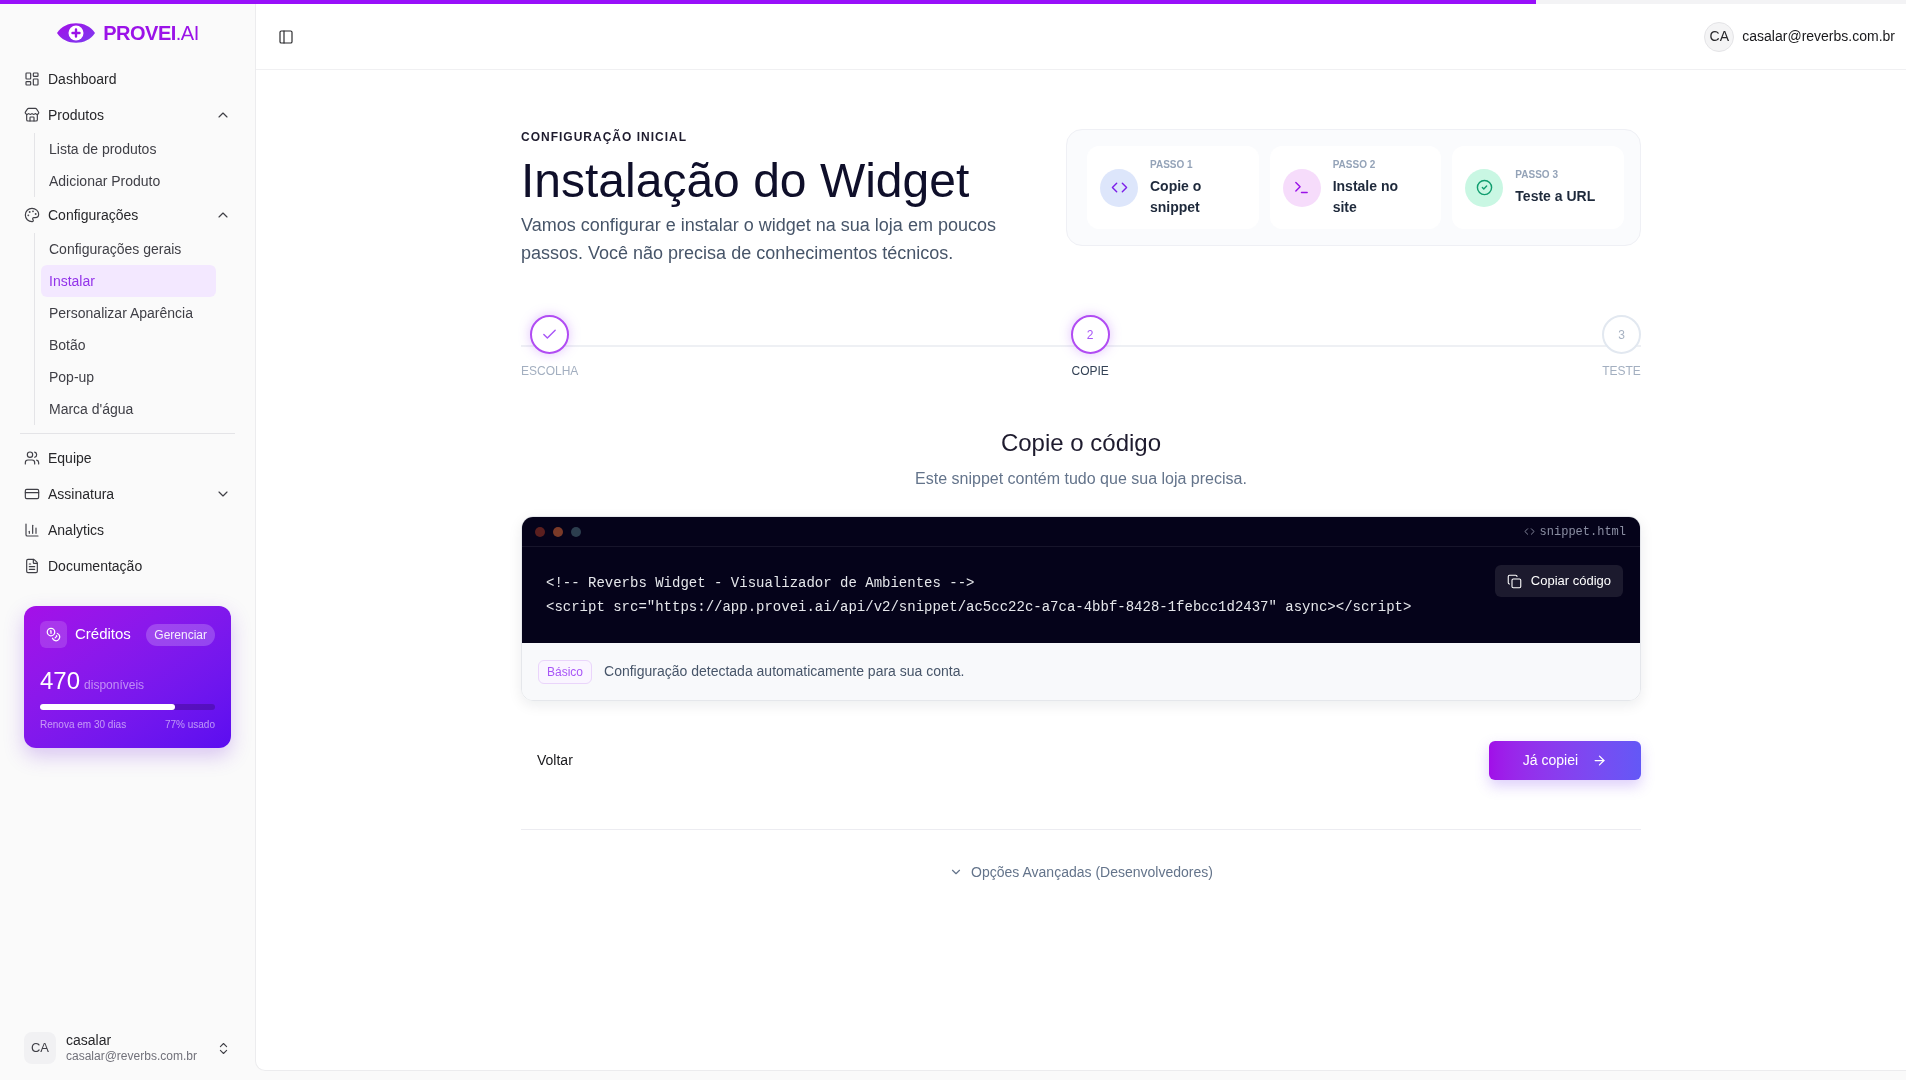 The width and height of the screenshot is (1906, 1080). What do you see at coordinates (1621, 334) in the screenshot?
I see `step-number: 3` at bounding box center [1621, 334].